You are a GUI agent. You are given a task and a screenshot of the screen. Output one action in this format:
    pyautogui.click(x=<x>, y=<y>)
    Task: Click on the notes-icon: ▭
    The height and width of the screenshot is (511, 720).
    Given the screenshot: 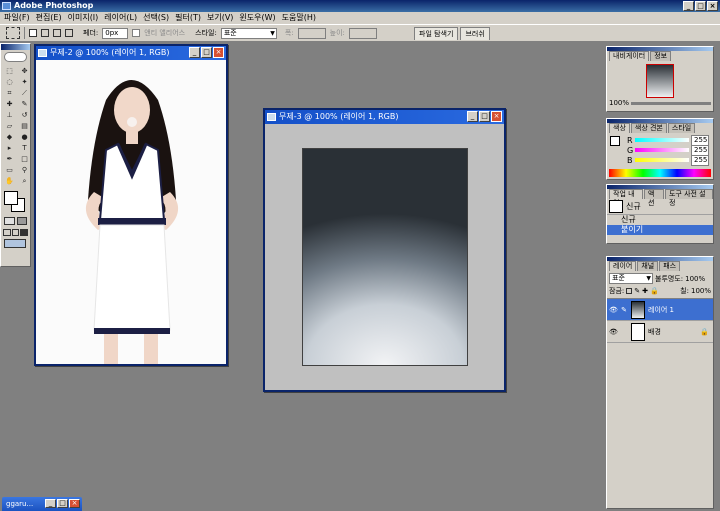 What is the action you would take?
    pyautogui.click(x=9, y=170)
    